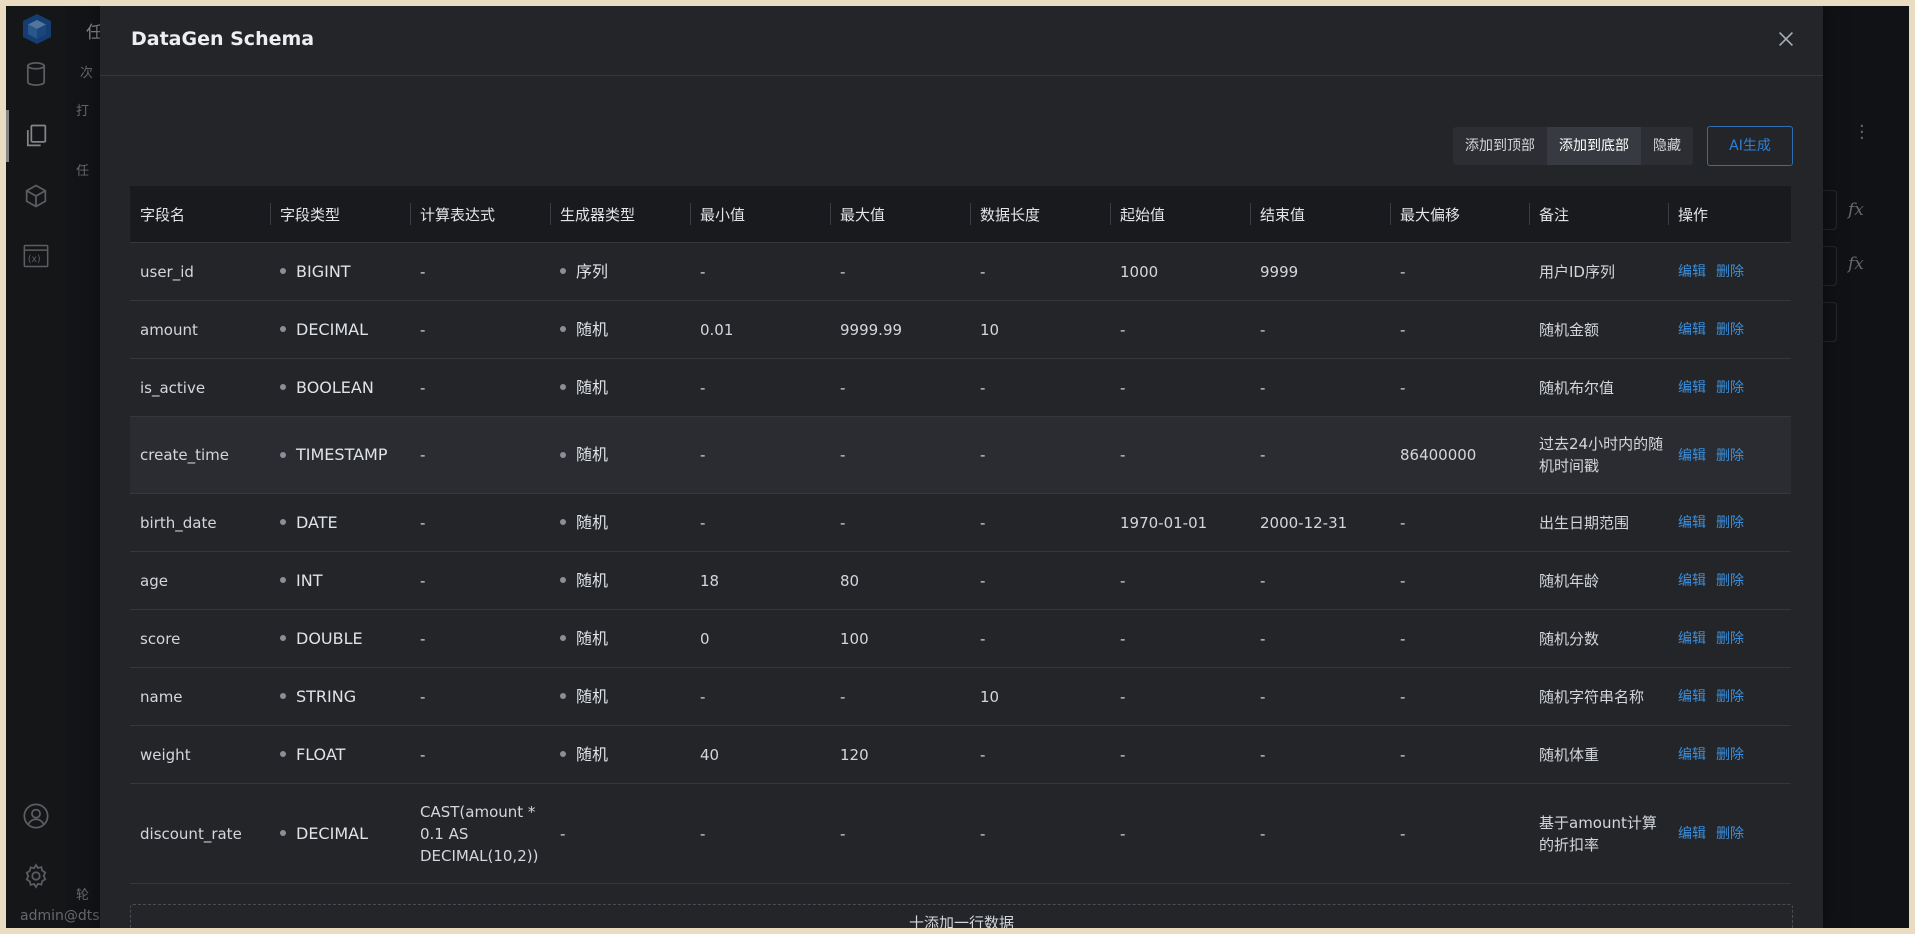 The image size is (1915, 934). I want to click on field-type-tag: DECIMAL, so click(332, 329).